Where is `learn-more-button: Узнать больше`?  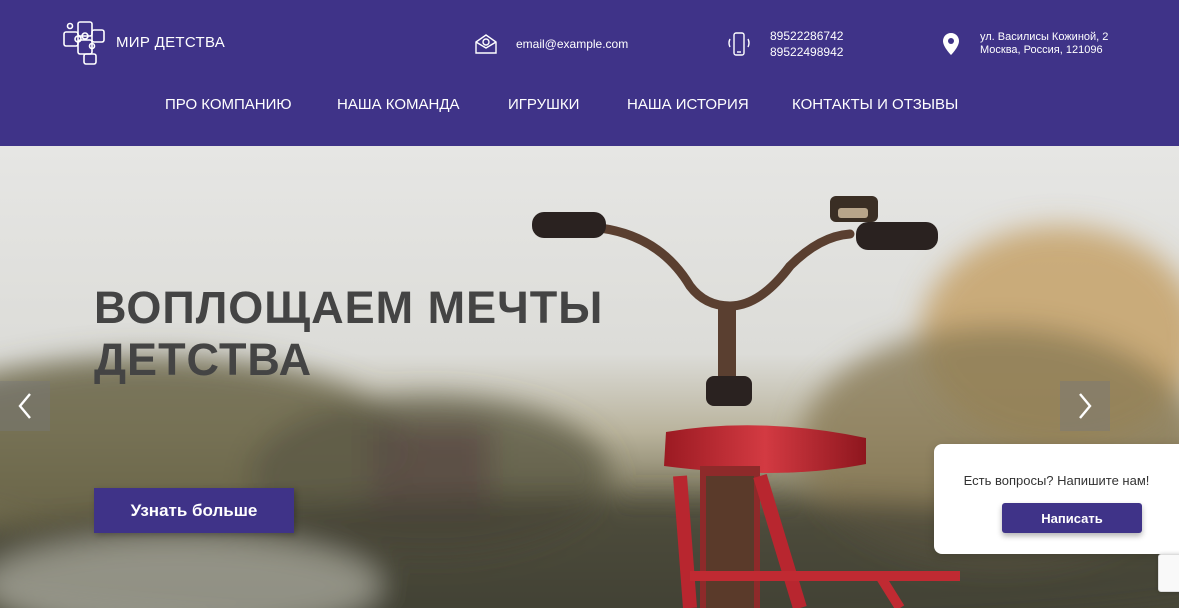 learn-more-button: Узнать больше is located at coordinates (194, 510).